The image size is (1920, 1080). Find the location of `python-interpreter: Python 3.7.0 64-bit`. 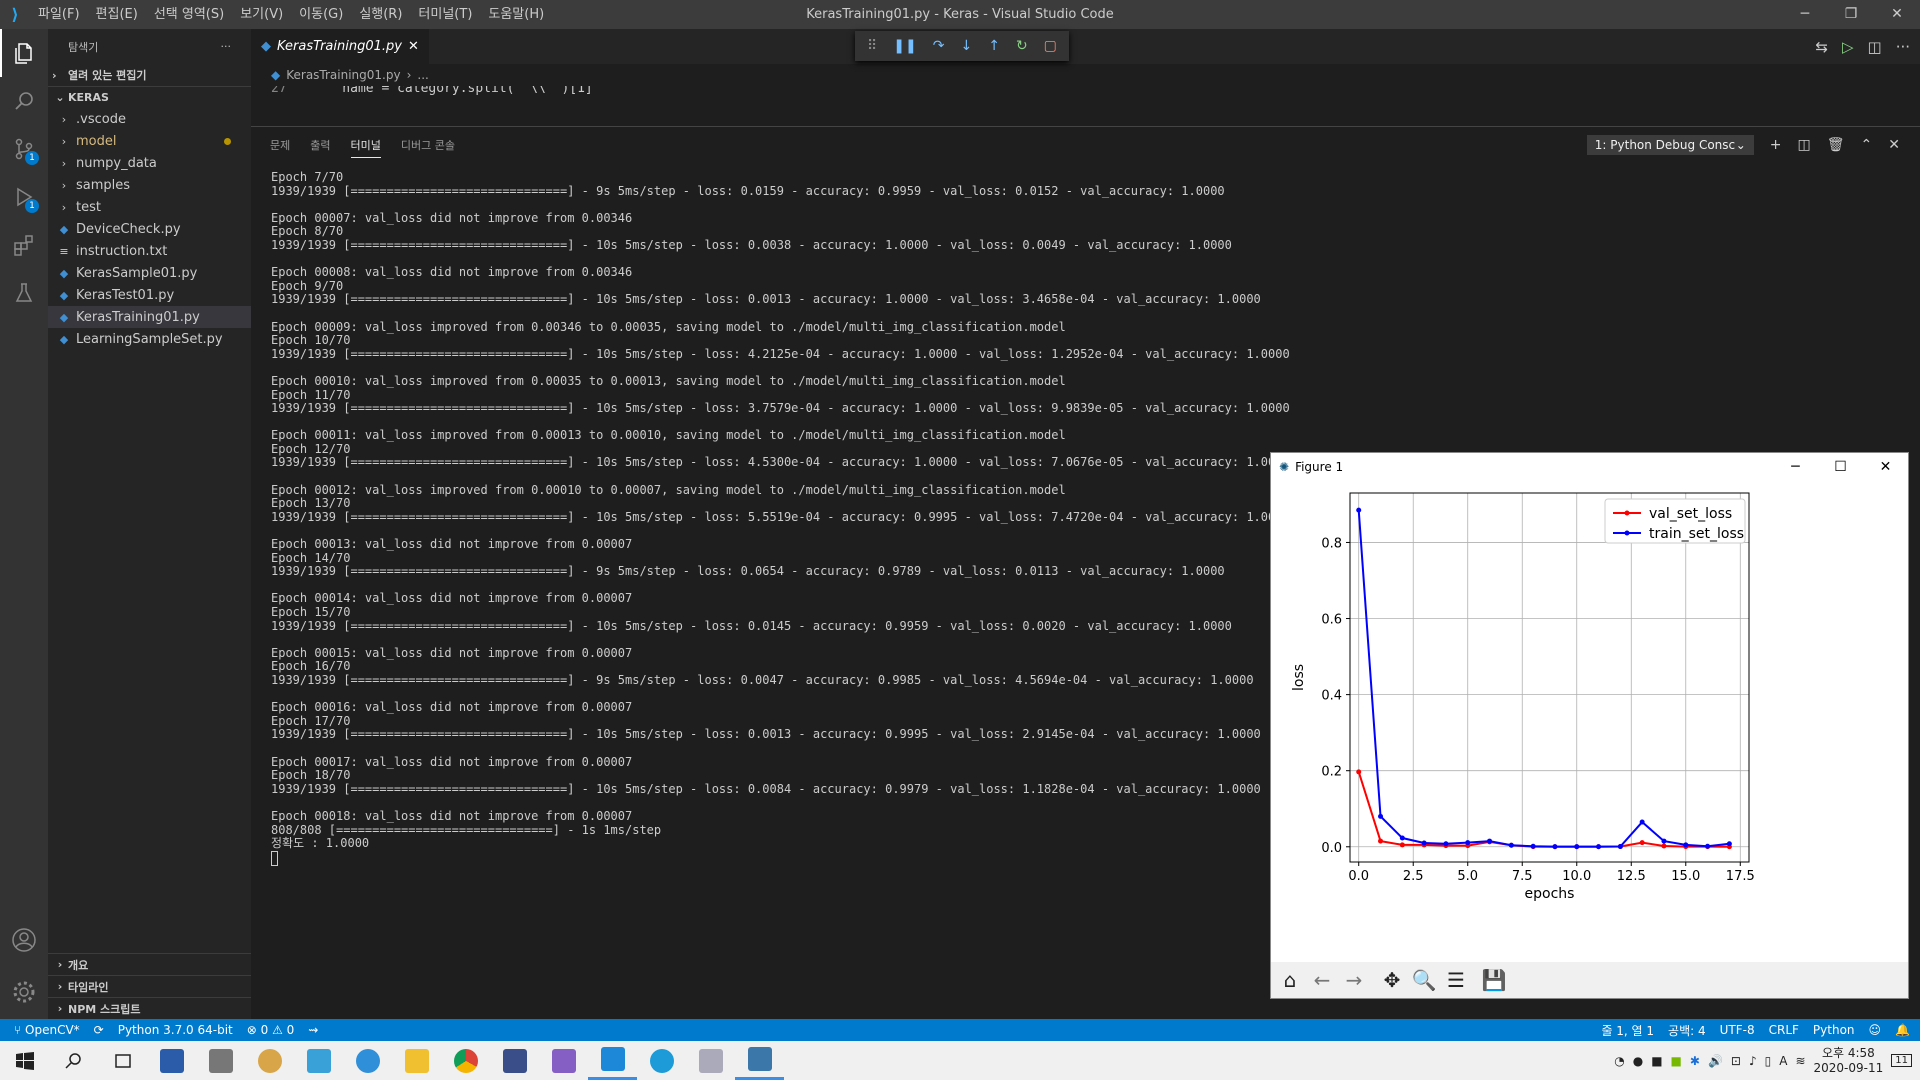

python-interpreter: Python 3.7.0 64-bit is located at coordinates (175, 1030).